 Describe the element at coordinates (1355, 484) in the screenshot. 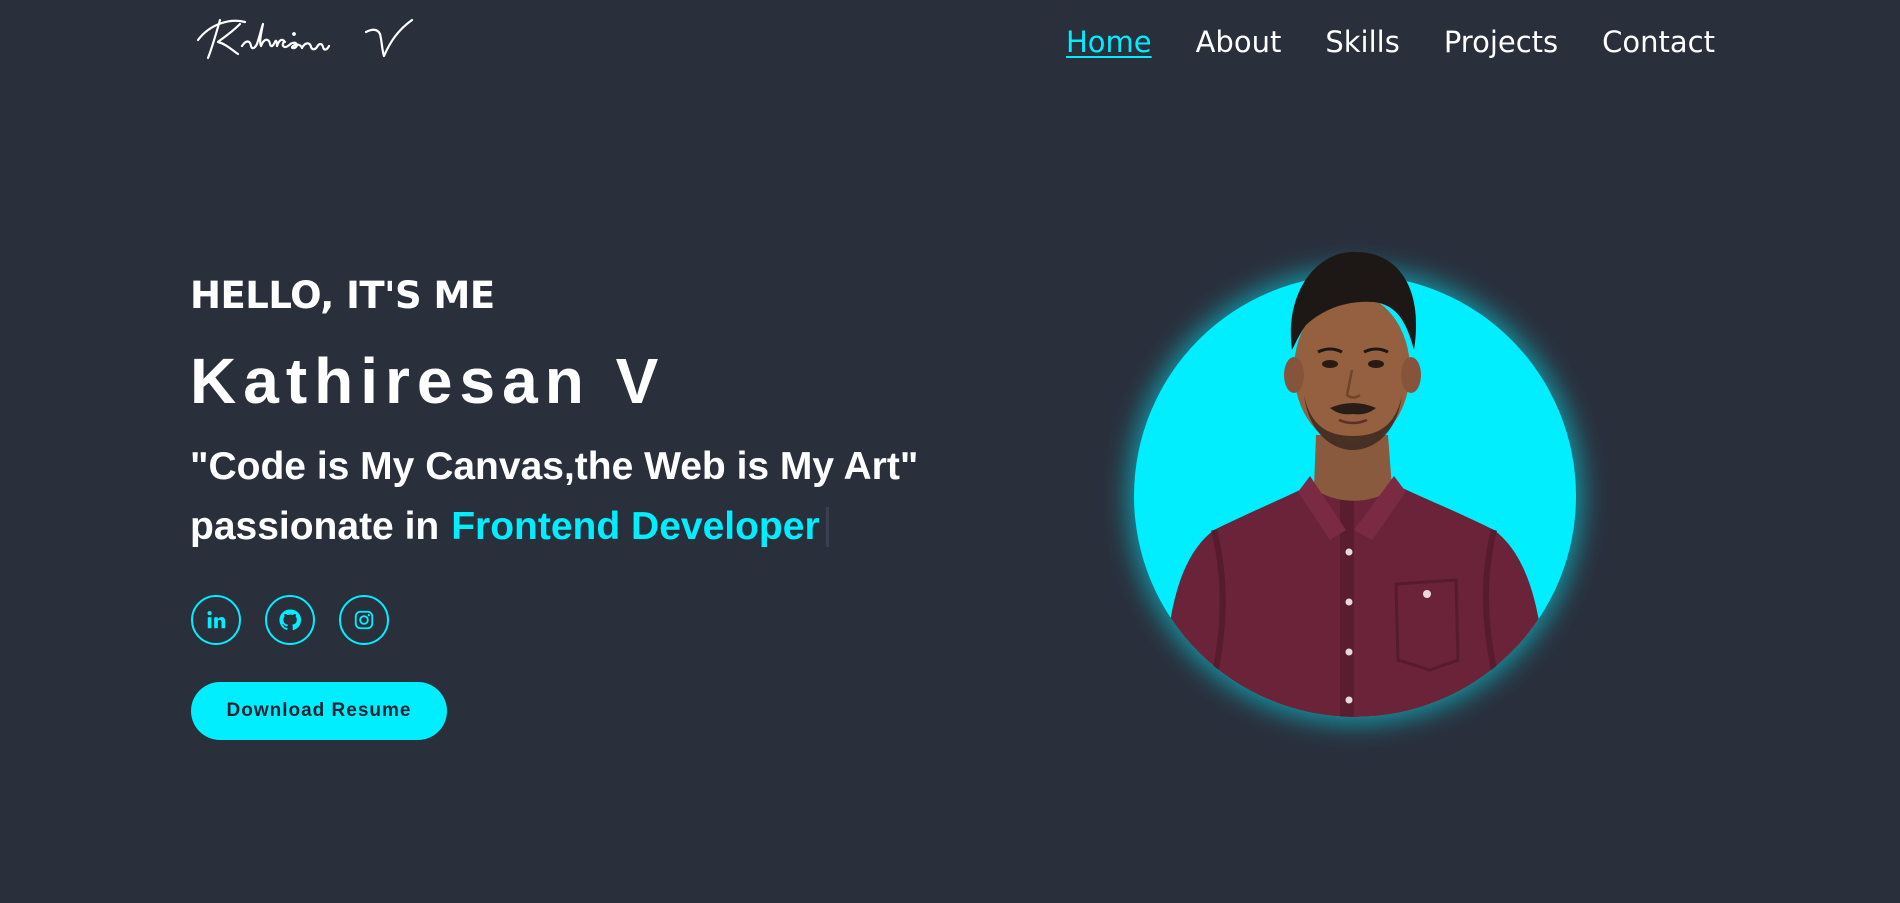

I see `profile-photo` at that location.